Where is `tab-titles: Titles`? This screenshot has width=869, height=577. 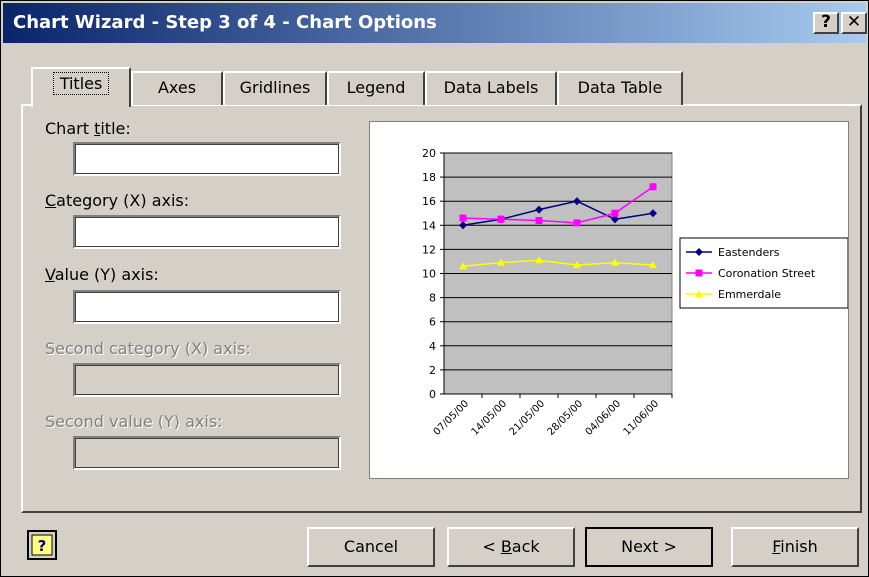 tab-titles: Titles is located at coordinates (81, 87).